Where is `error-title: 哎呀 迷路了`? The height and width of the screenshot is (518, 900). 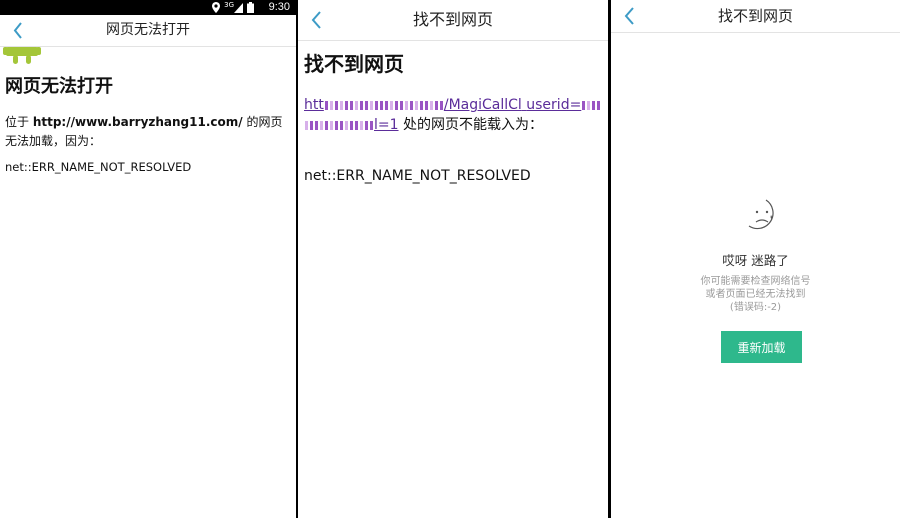
error-title: 哎呀 迷路了 is located at coordinates (755, 260).